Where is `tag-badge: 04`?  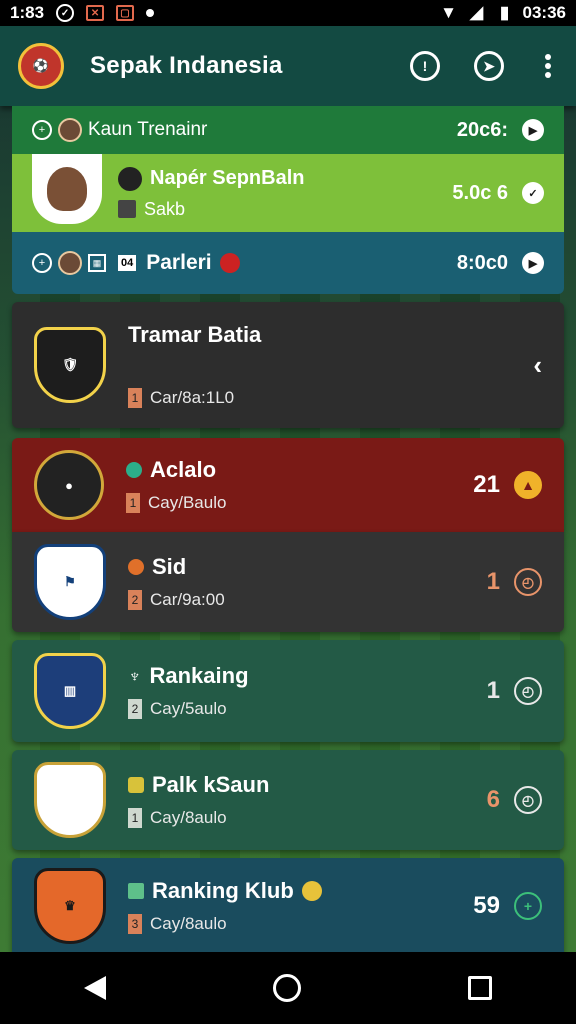
tag-badge: 04 is located at coordinates (127, 263).